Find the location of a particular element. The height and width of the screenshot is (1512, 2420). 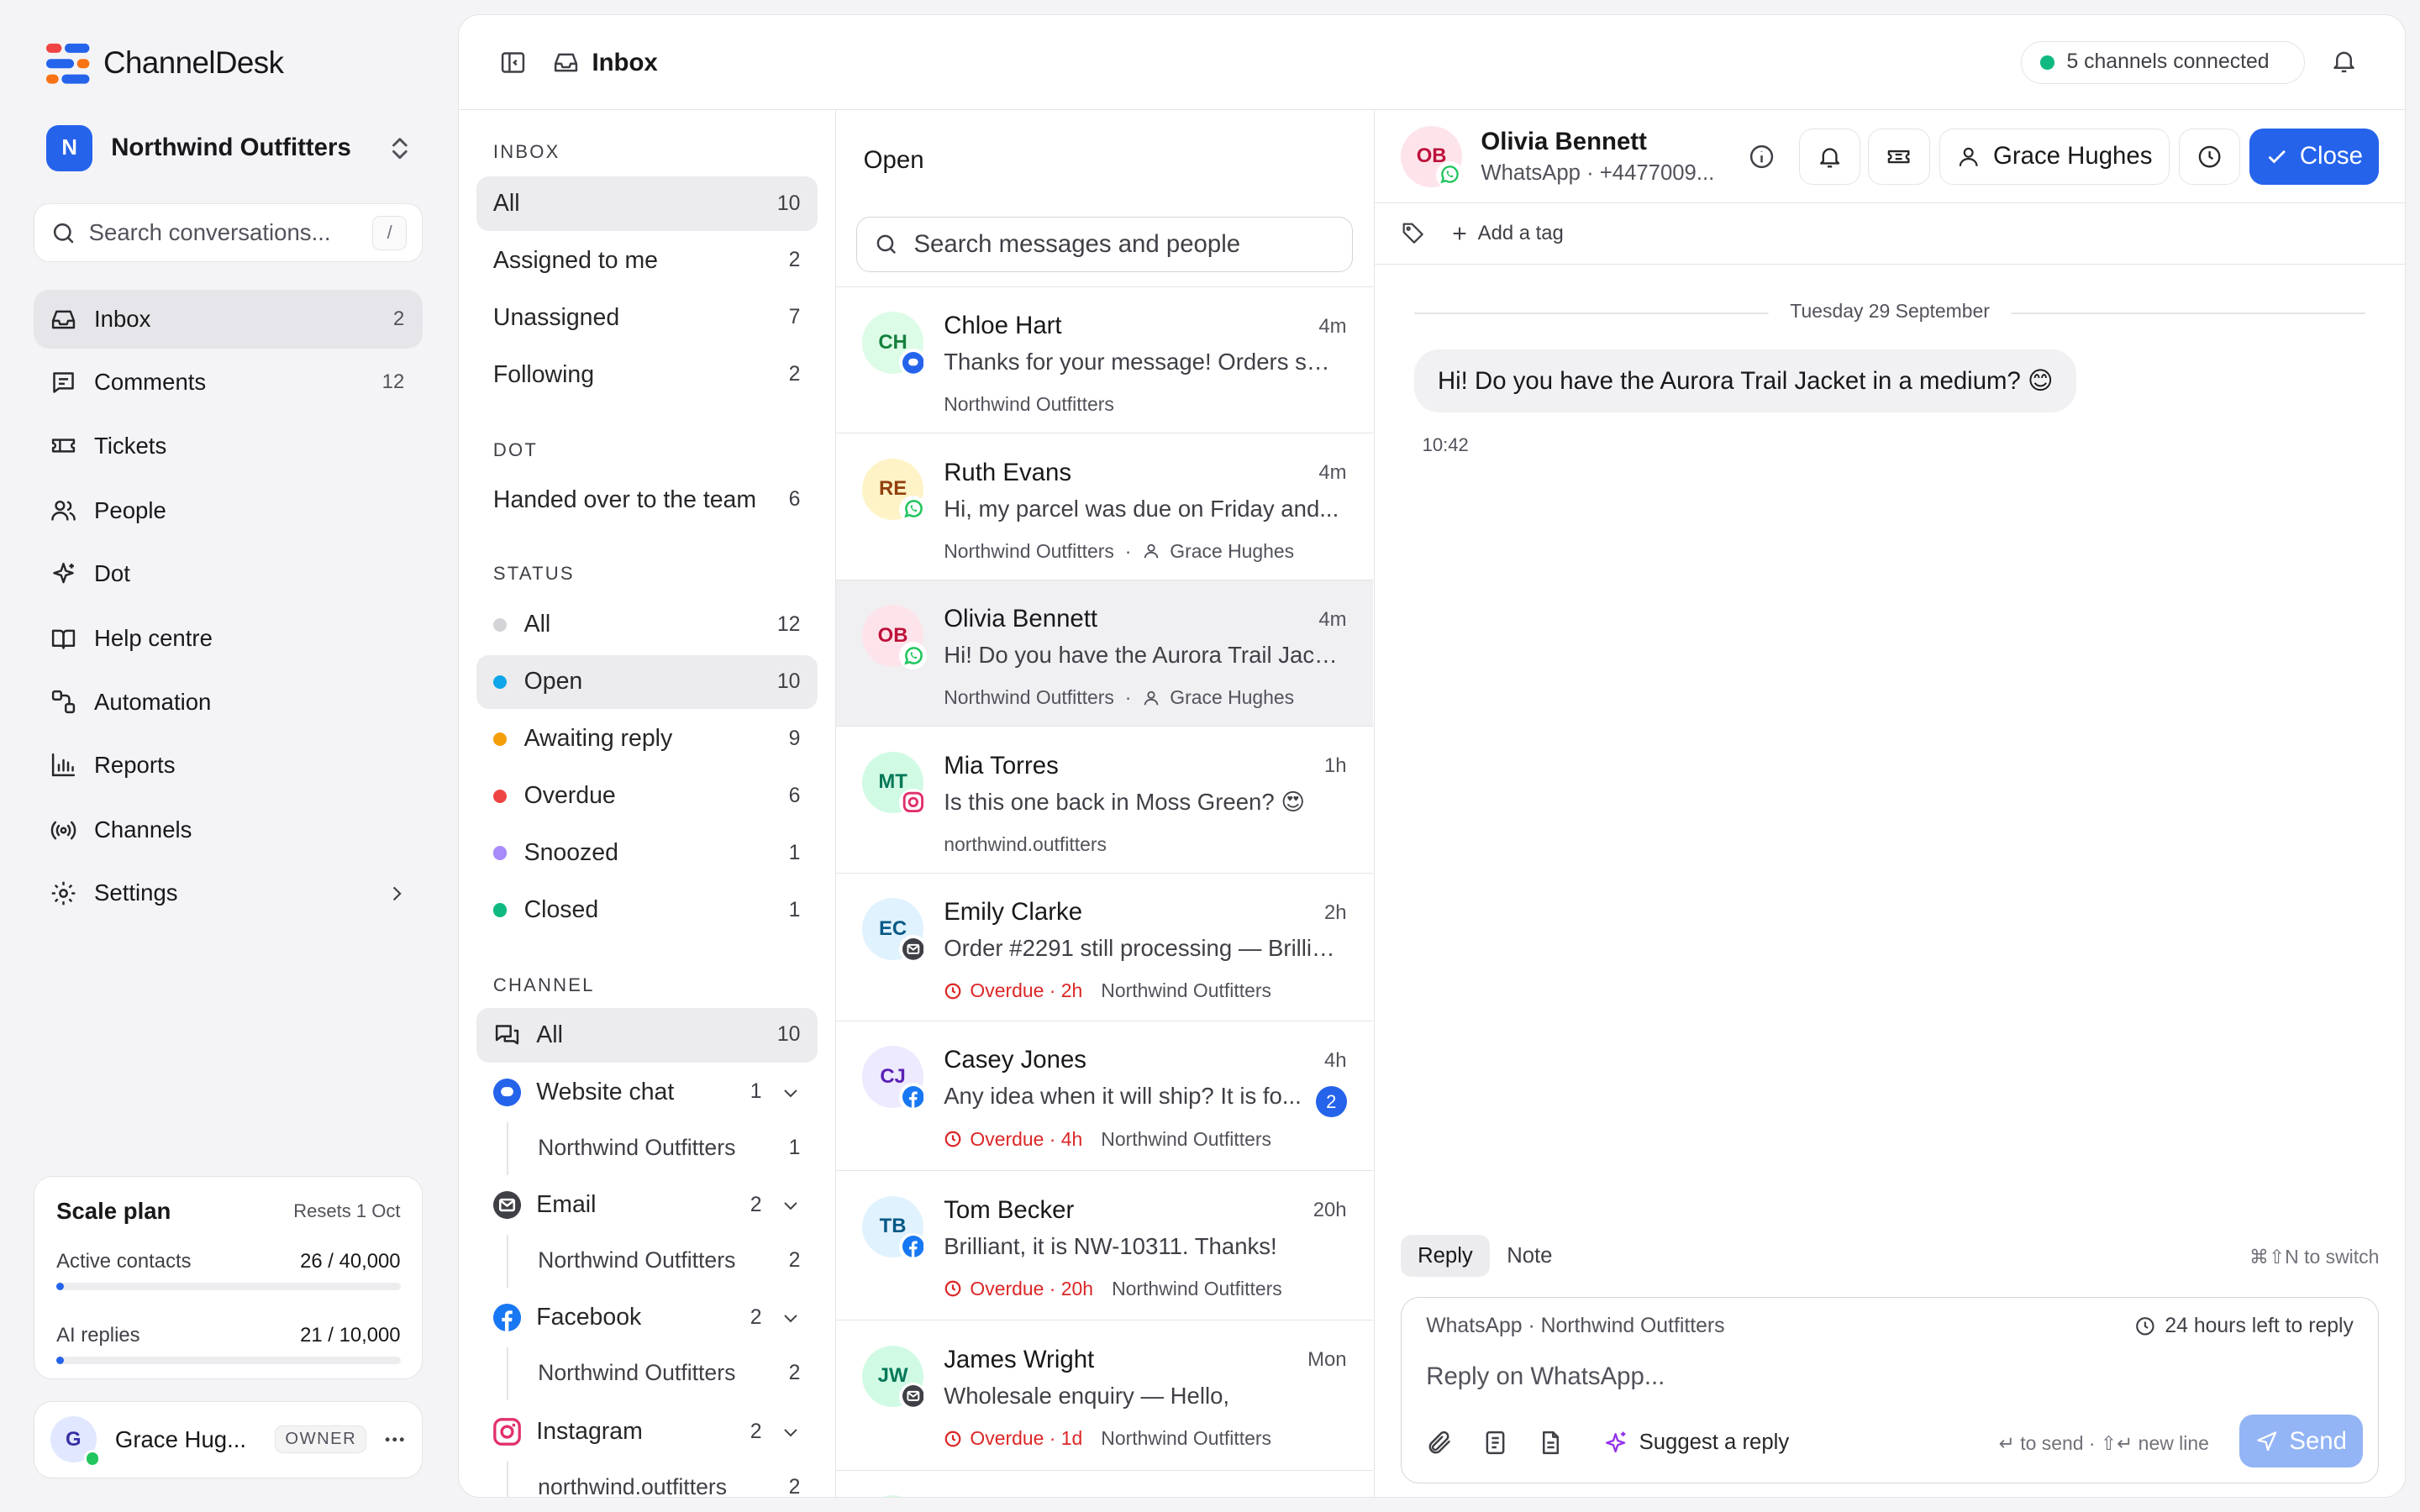

notifications-button is located at coordinates (2344, 61).